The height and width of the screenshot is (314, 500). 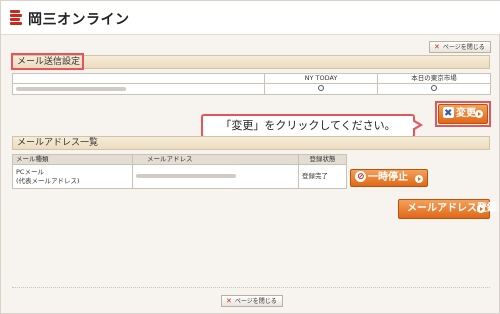 I want to click on column-header-tokyo-market: 本日の東京市場, so click(x=434, y=78).